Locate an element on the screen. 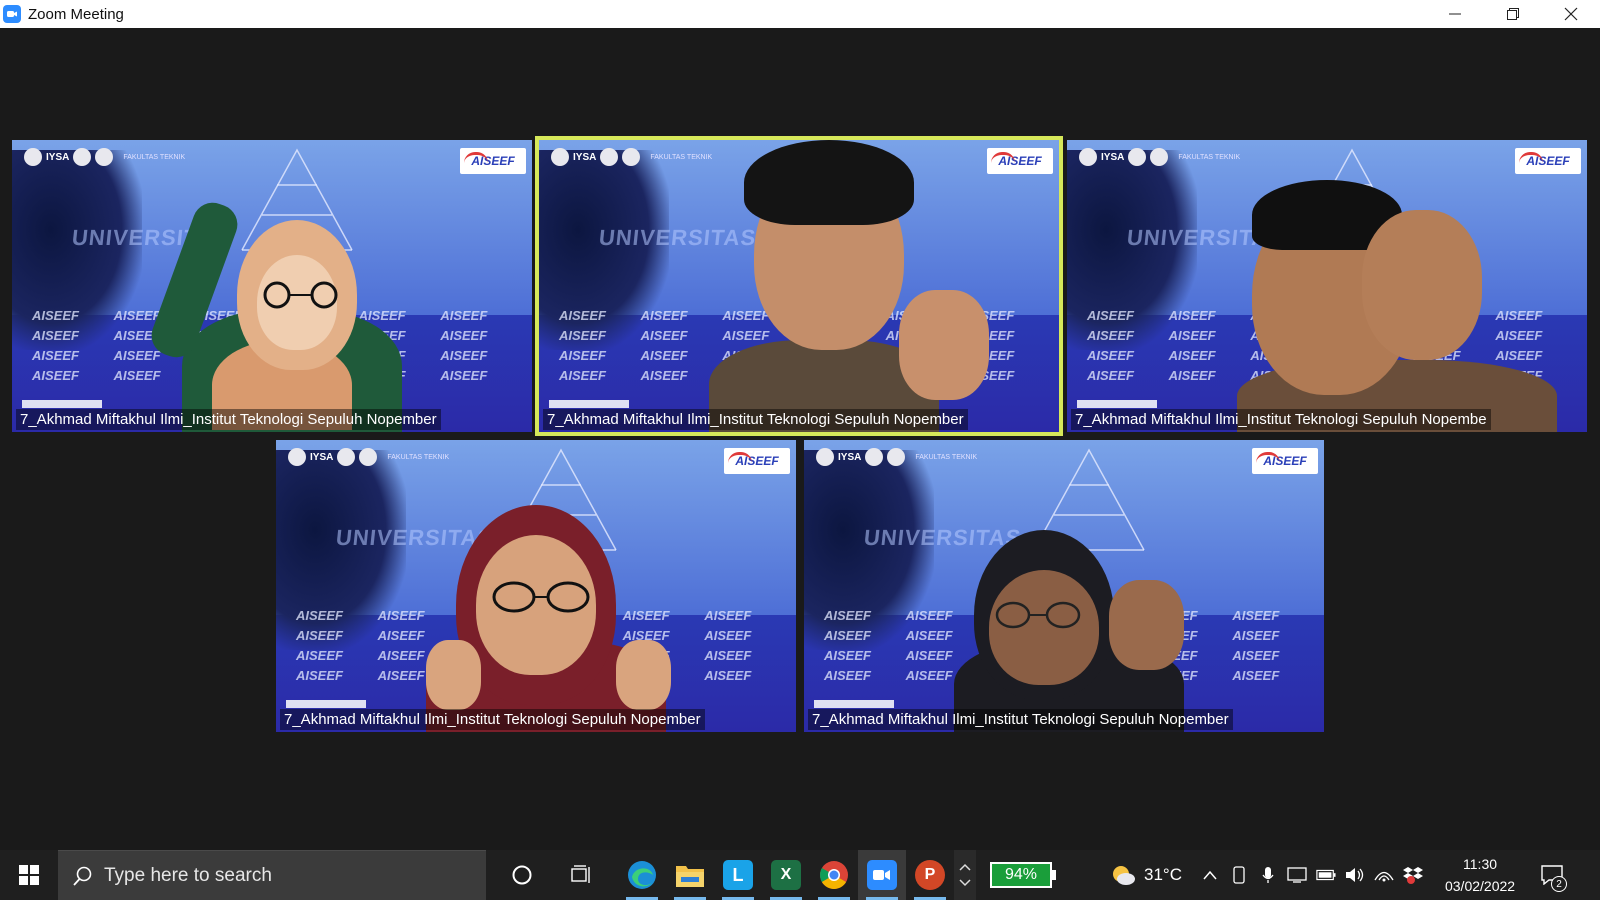  title-bar: Zoom Meeting is located at coordinates (800, 14).